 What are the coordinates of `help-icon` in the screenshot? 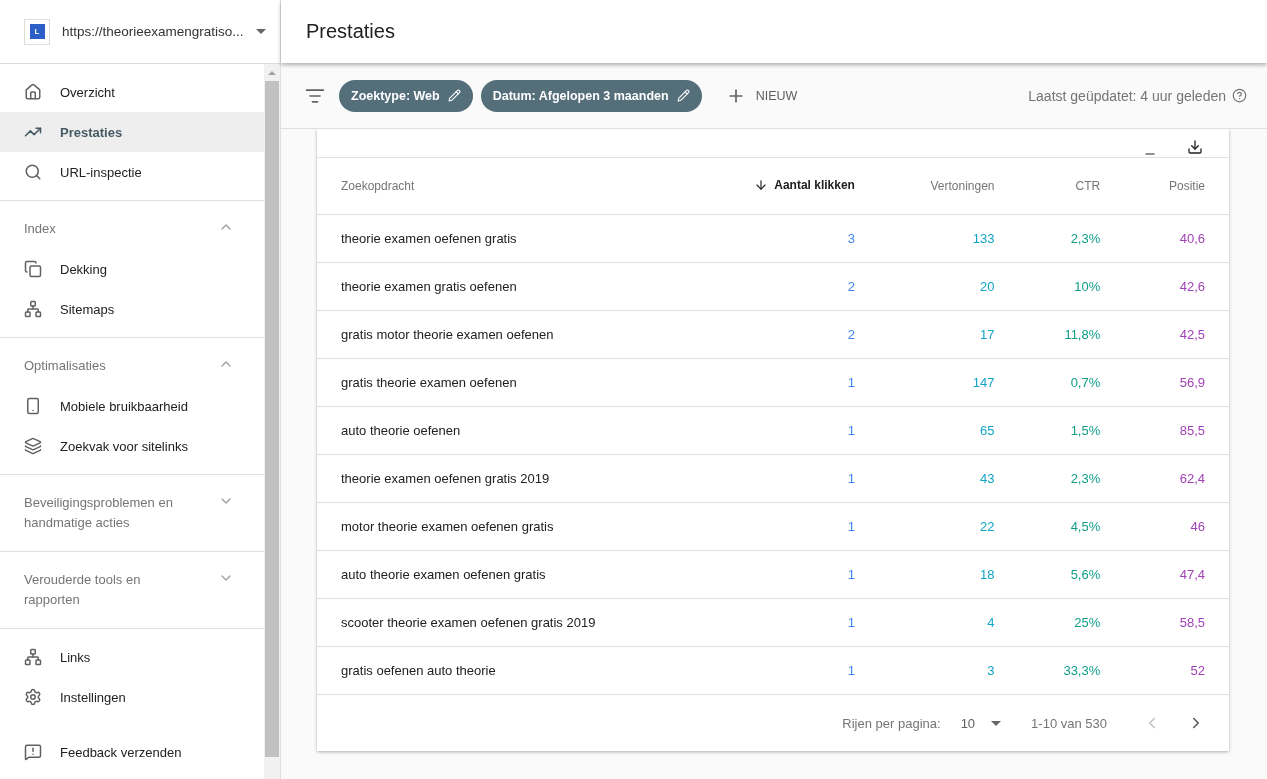 It's located at (1239, 95).